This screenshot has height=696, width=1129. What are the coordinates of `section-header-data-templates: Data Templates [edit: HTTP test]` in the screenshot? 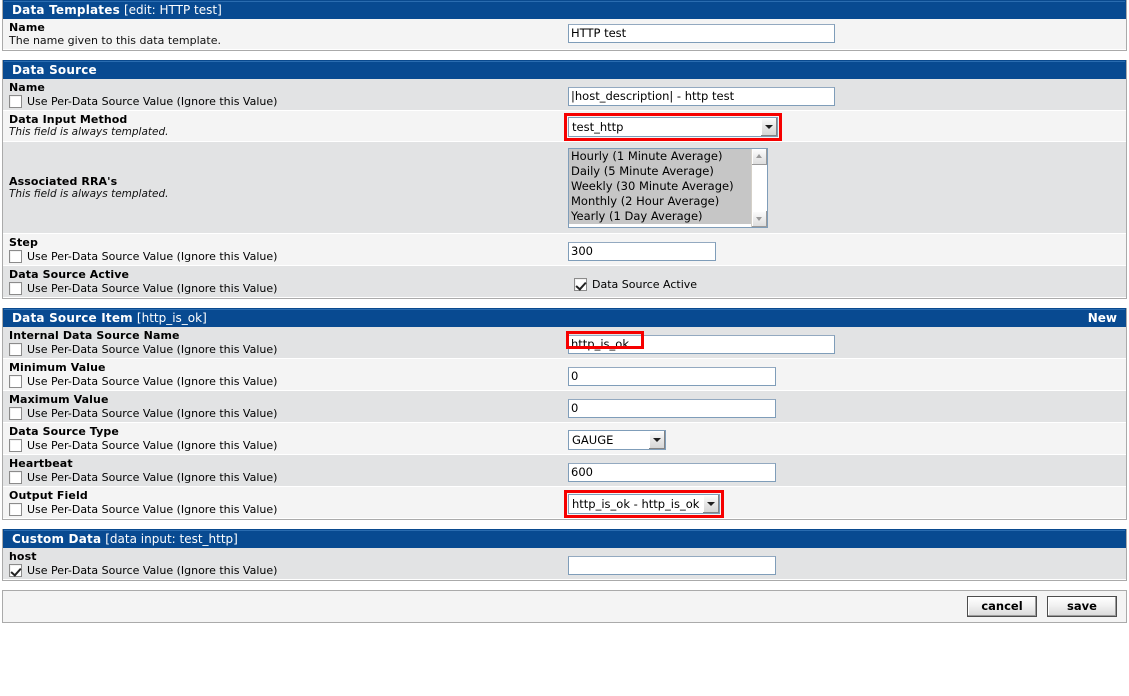 It's located at (564, 9).